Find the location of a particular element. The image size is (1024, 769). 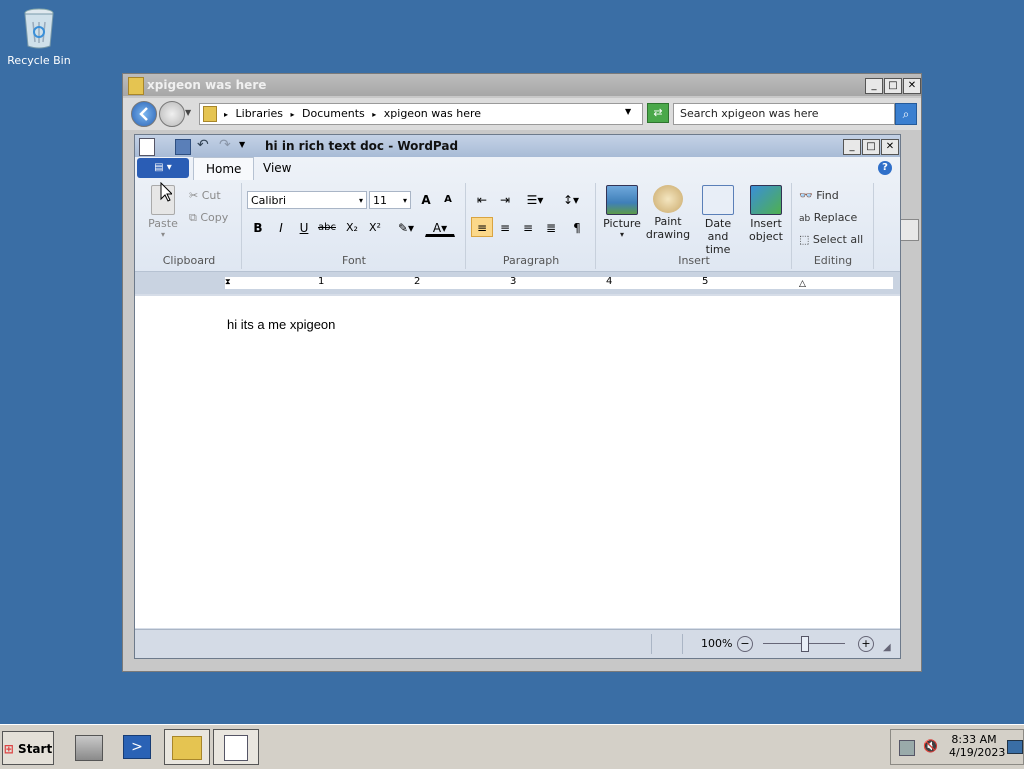

taskbar-server-manager is located at coordinates (89, 747).